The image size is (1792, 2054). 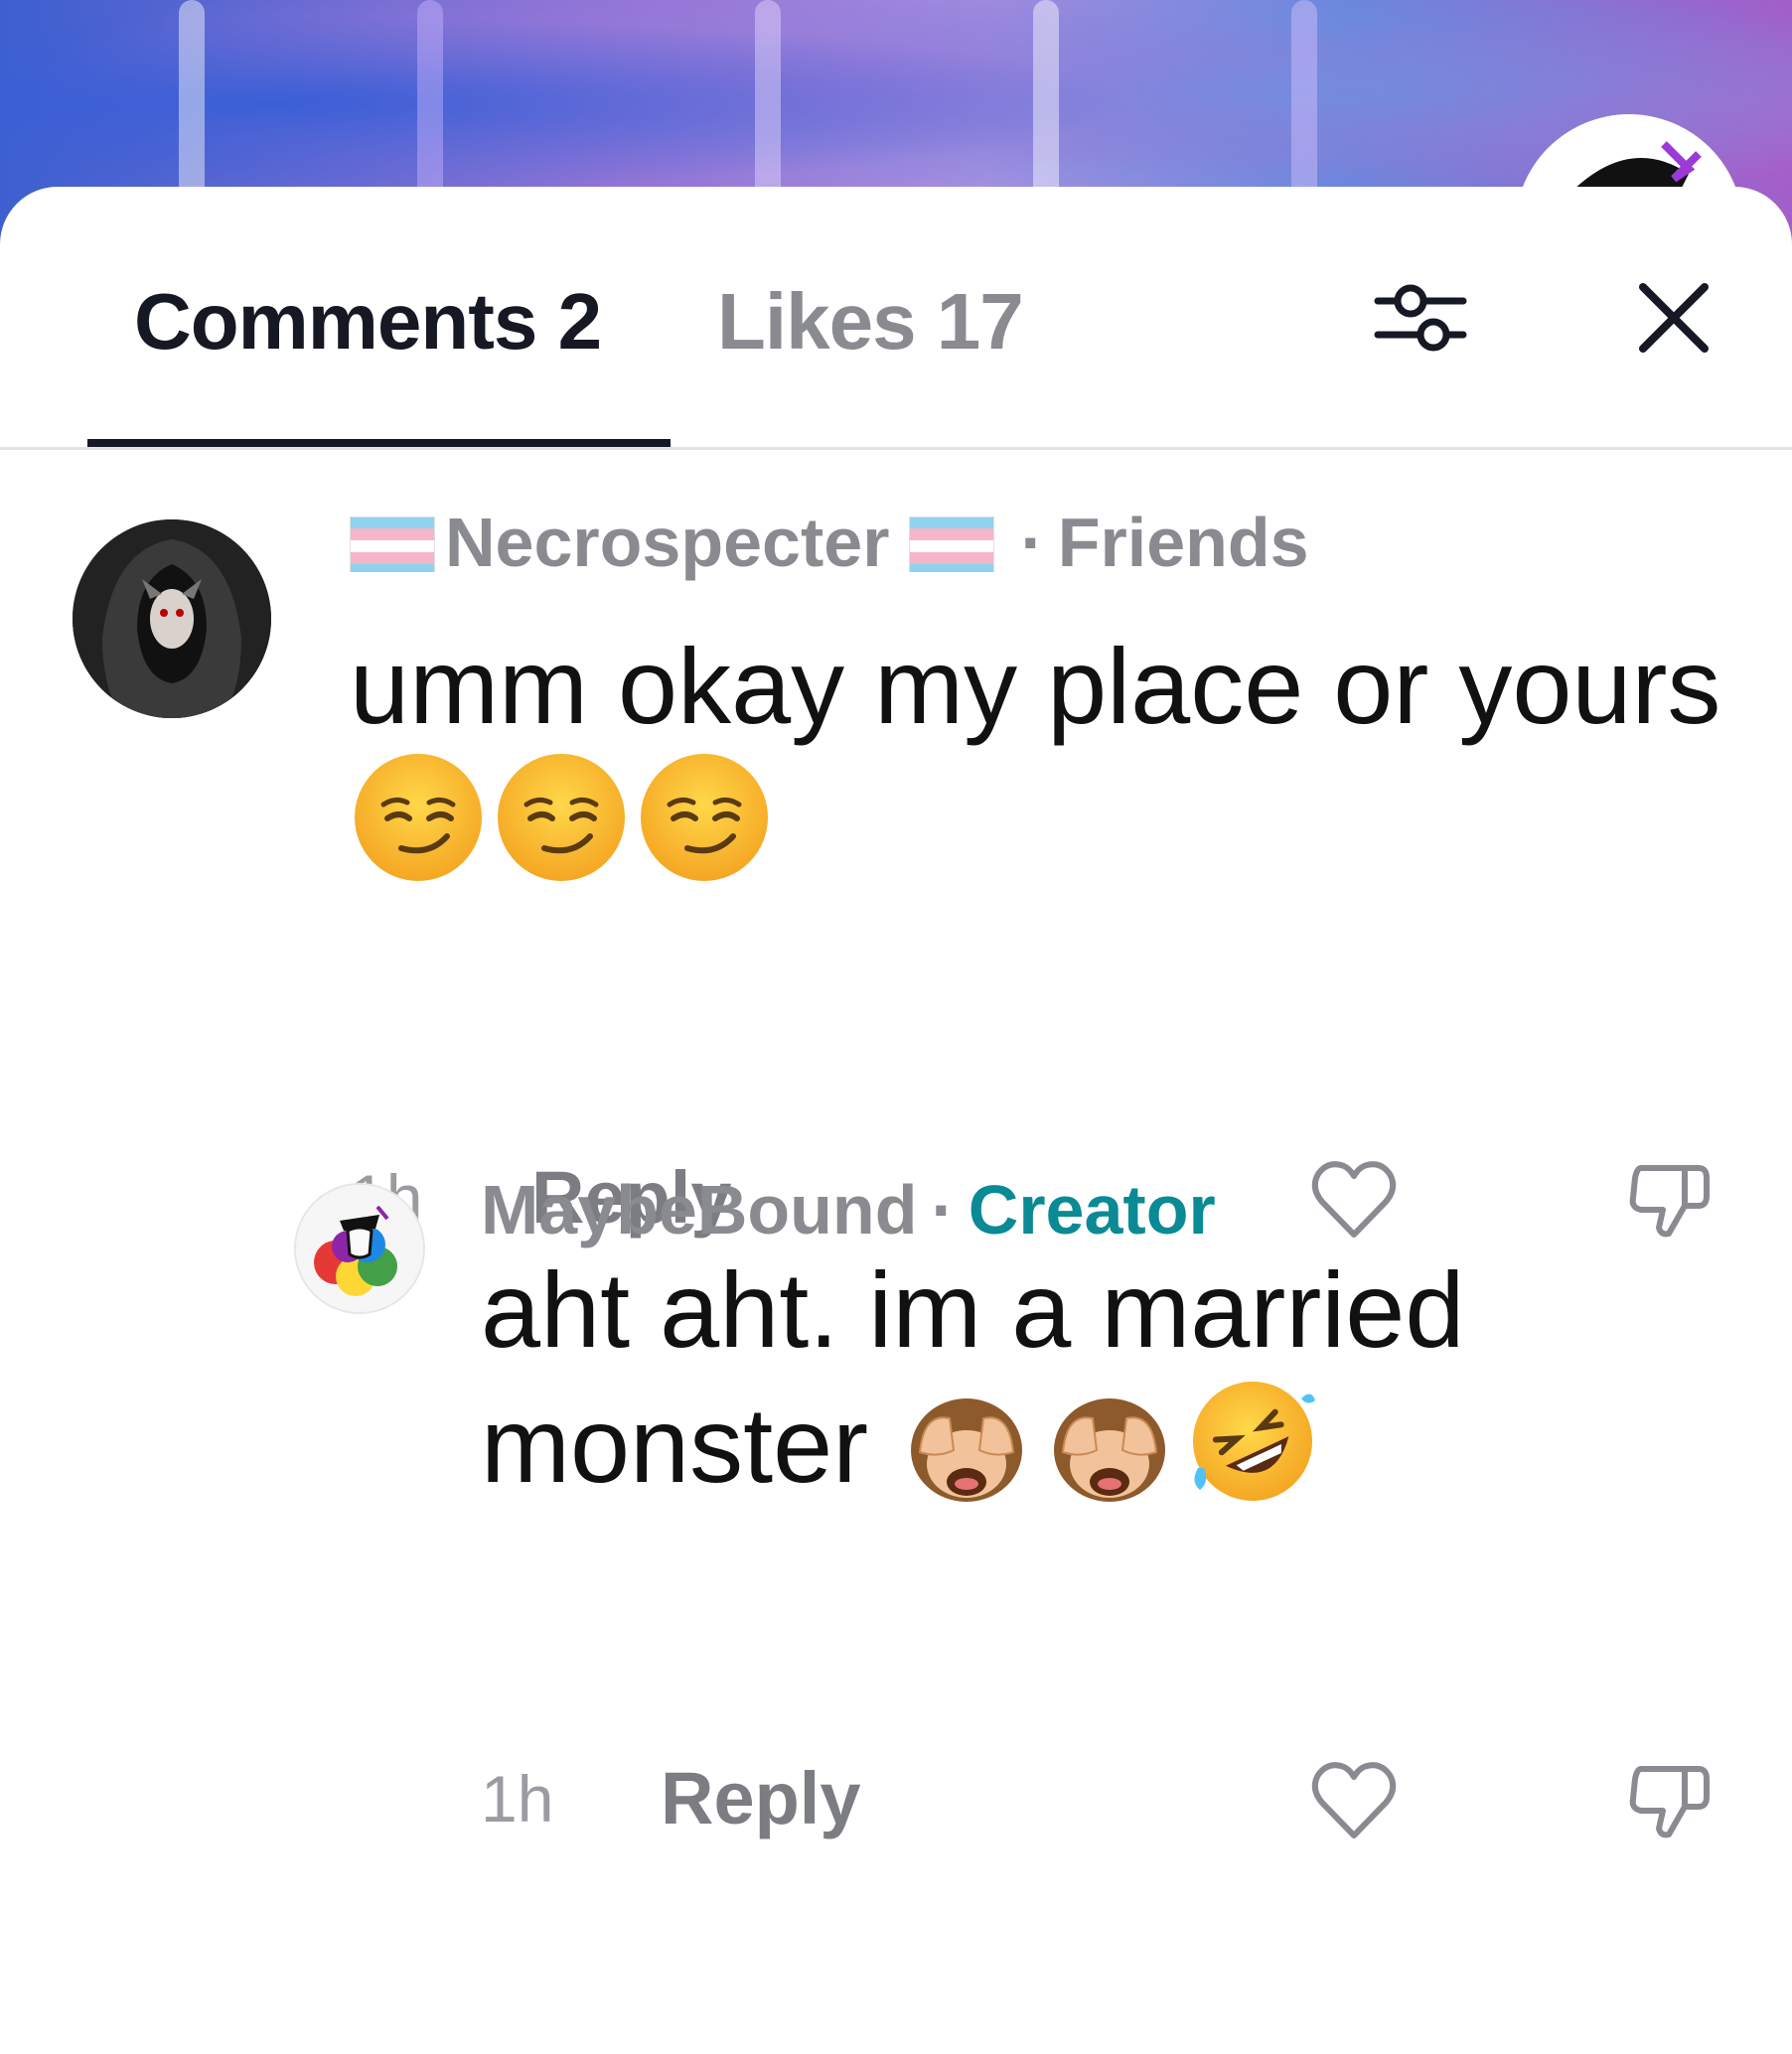 I want to click on tab-likes: Likes 17, so click(x=870, y=321).